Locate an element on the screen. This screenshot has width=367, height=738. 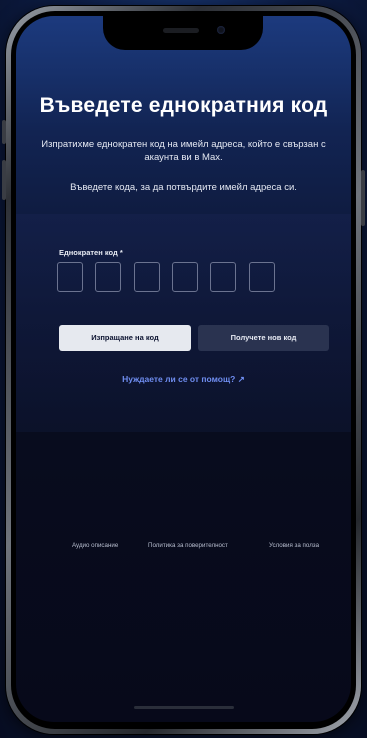
front-camera is located at coordinates (221, 30).